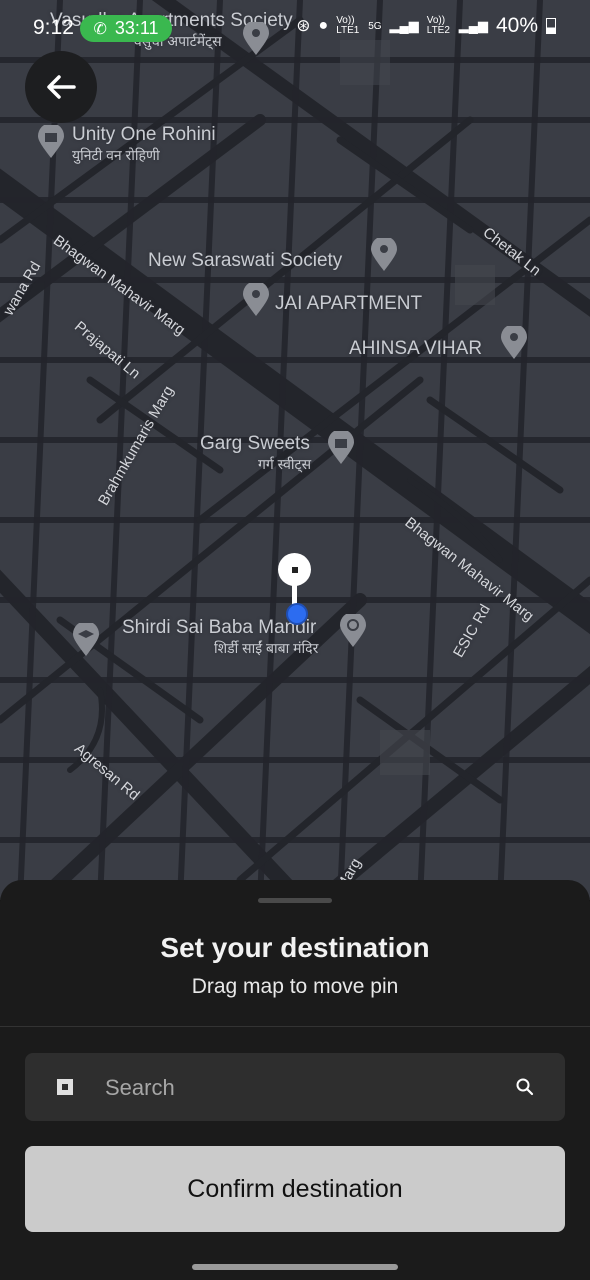 This screenshot has height=1280, width=590. I want to click on sheet-subtitle: Drag map to move pin, so click(295, 986).